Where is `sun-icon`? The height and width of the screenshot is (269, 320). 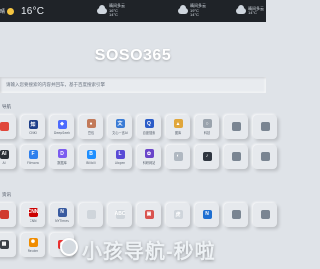 sun-icon is located at coordinates (11, 11).